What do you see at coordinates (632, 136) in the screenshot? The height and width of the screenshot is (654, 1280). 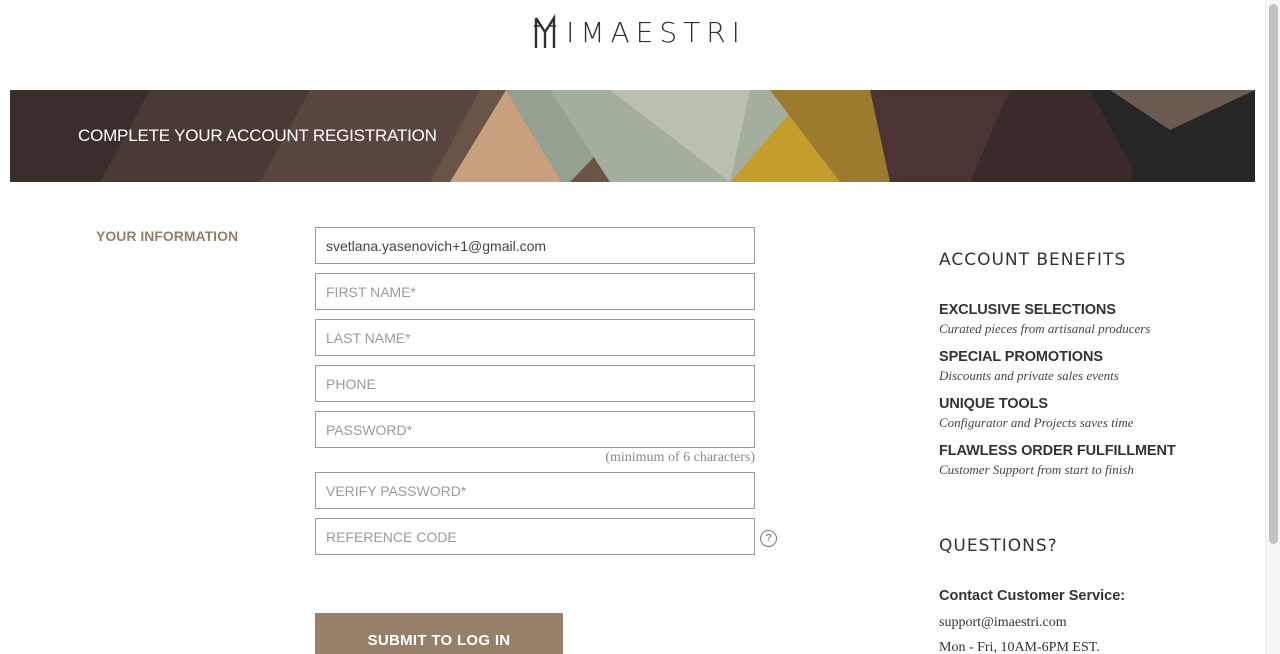 I see `registration-banner: COMPLETE YOUR ACCOUNT REGISTRATION` at bounding box center [632, 136].